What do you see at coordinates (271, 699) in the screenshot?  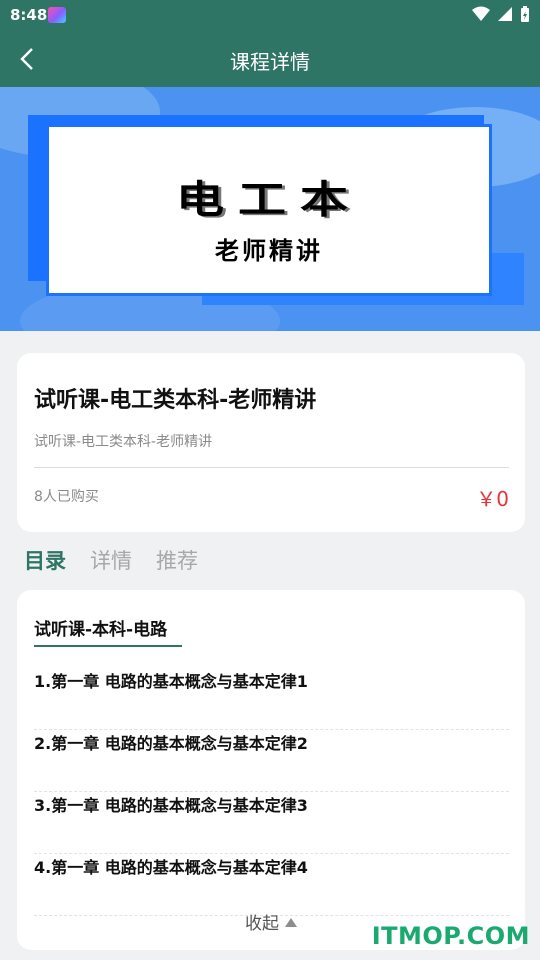 I see `list-item: 1.第一章 电路的基本概念与基本定律1` at bounding box center [271, 699].